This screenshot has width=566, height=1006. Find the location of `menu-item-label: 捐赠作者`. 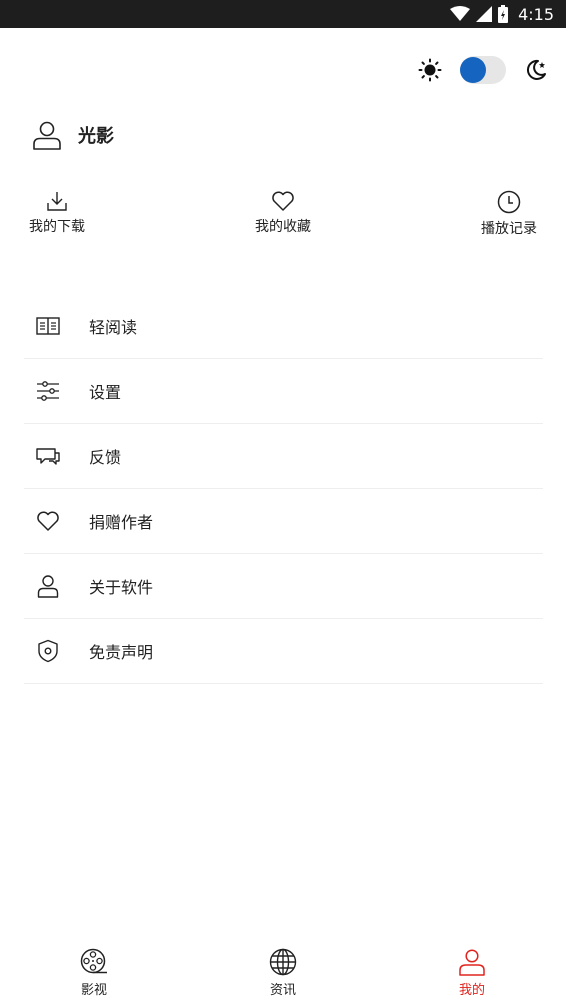

menu-item-label: 捐赠作者 is located at coordinates (121, 522).